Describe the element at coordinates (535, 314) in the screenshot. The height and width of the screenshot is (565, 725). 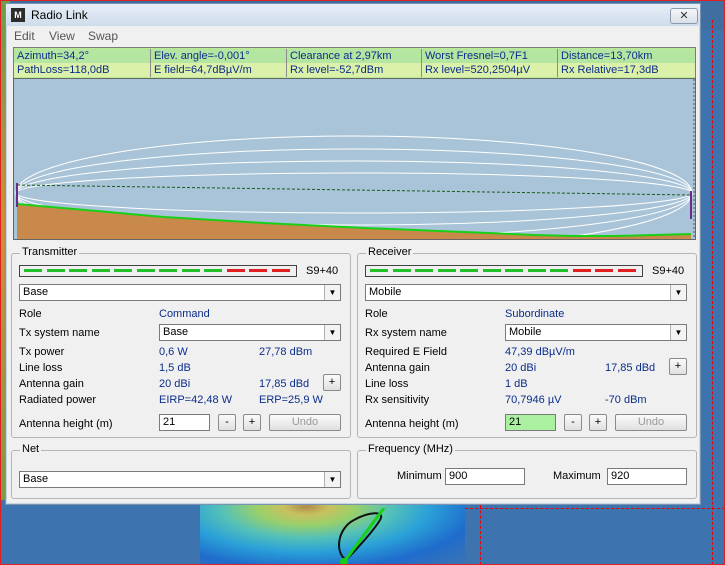
I see `rx-role-value: Subordinate` at that location.